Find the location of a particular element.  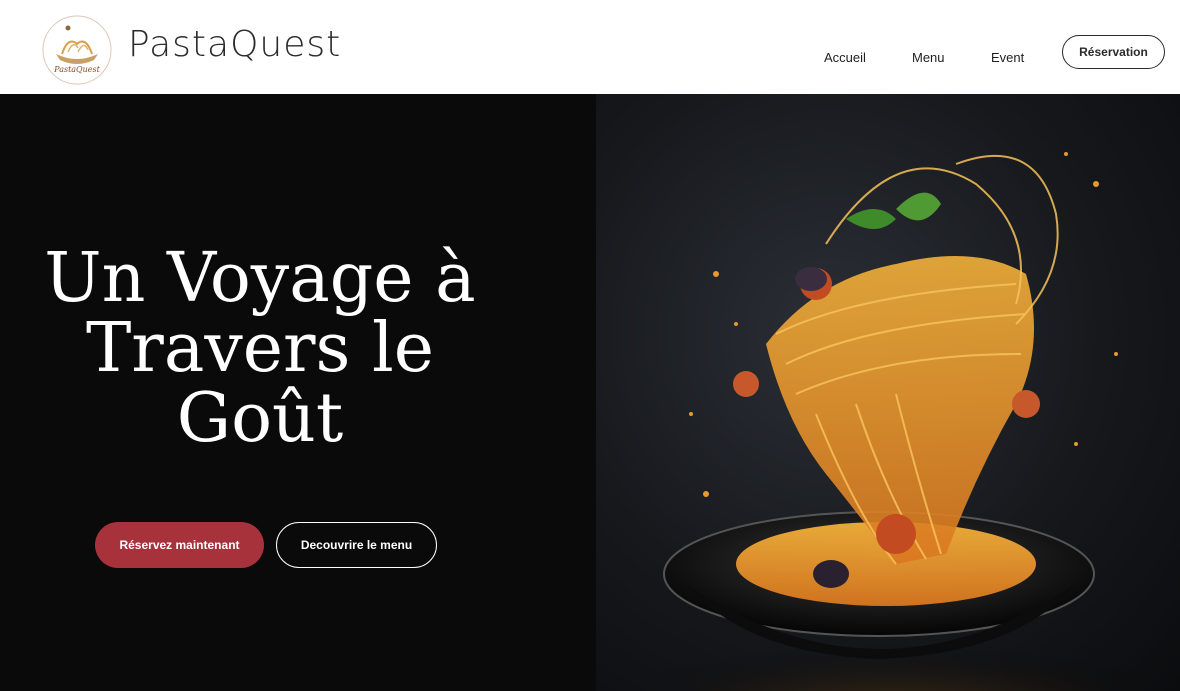

discover-menu-button: Decouvrire le menu is located at coordinates (356, 545).